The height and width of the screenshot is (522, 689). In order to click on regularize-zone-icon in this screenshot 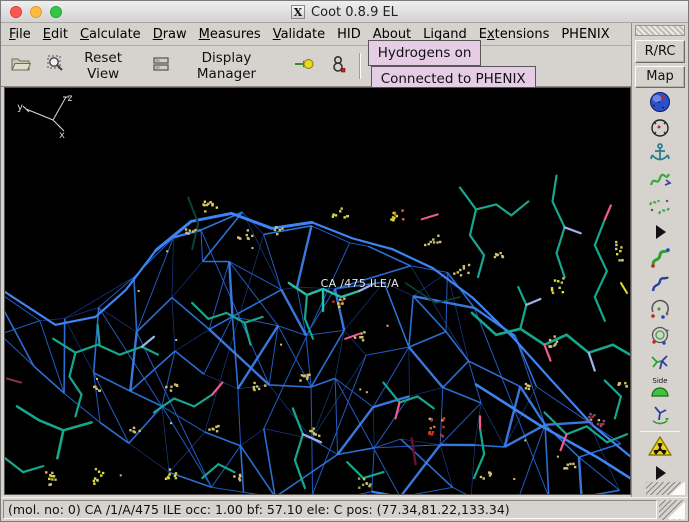, I will do `click(660, 207)`.